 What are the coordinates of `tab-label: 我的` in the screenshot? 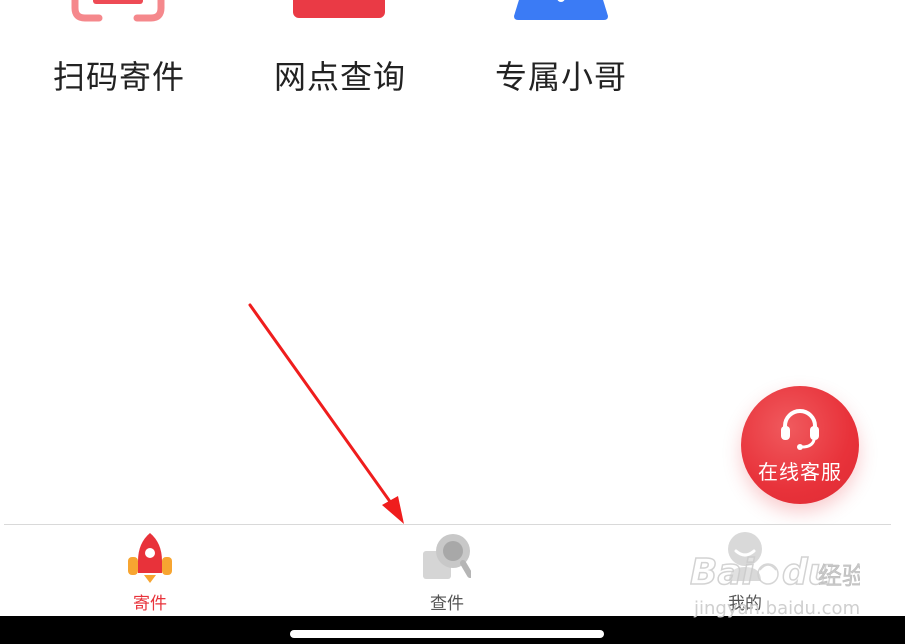 It's located at (745, 604).